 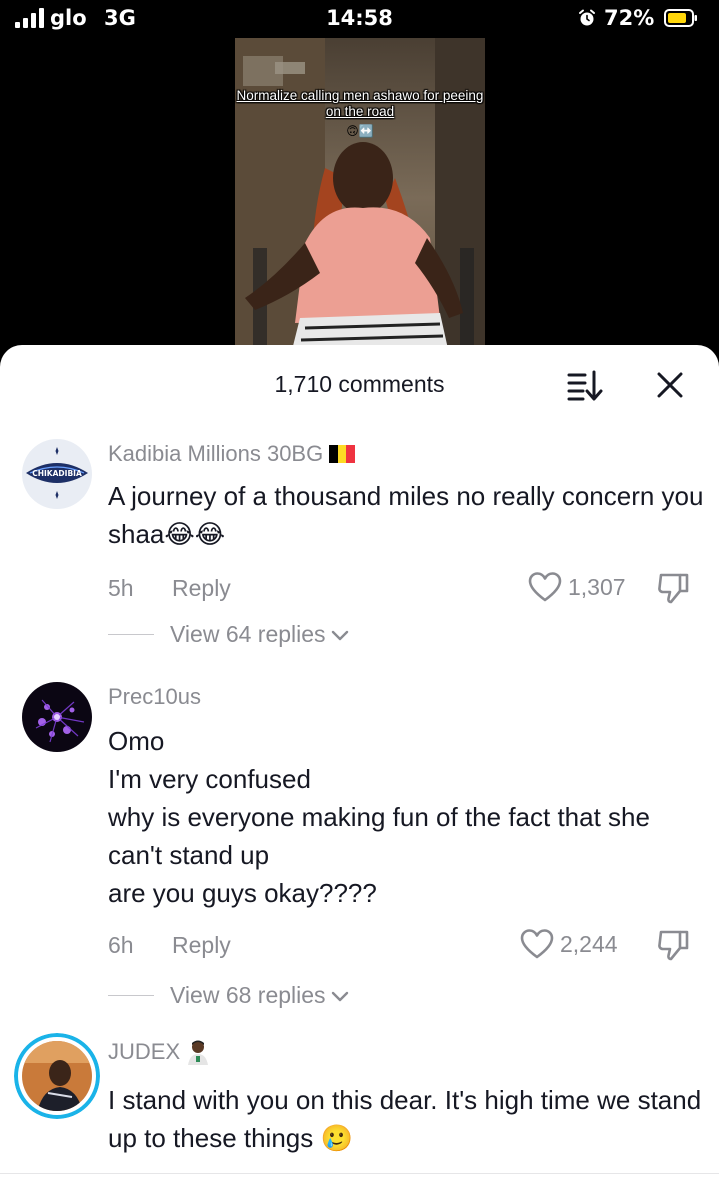 I want to click on view-replies-button: View 68 replies, so click(x=228, y=995).